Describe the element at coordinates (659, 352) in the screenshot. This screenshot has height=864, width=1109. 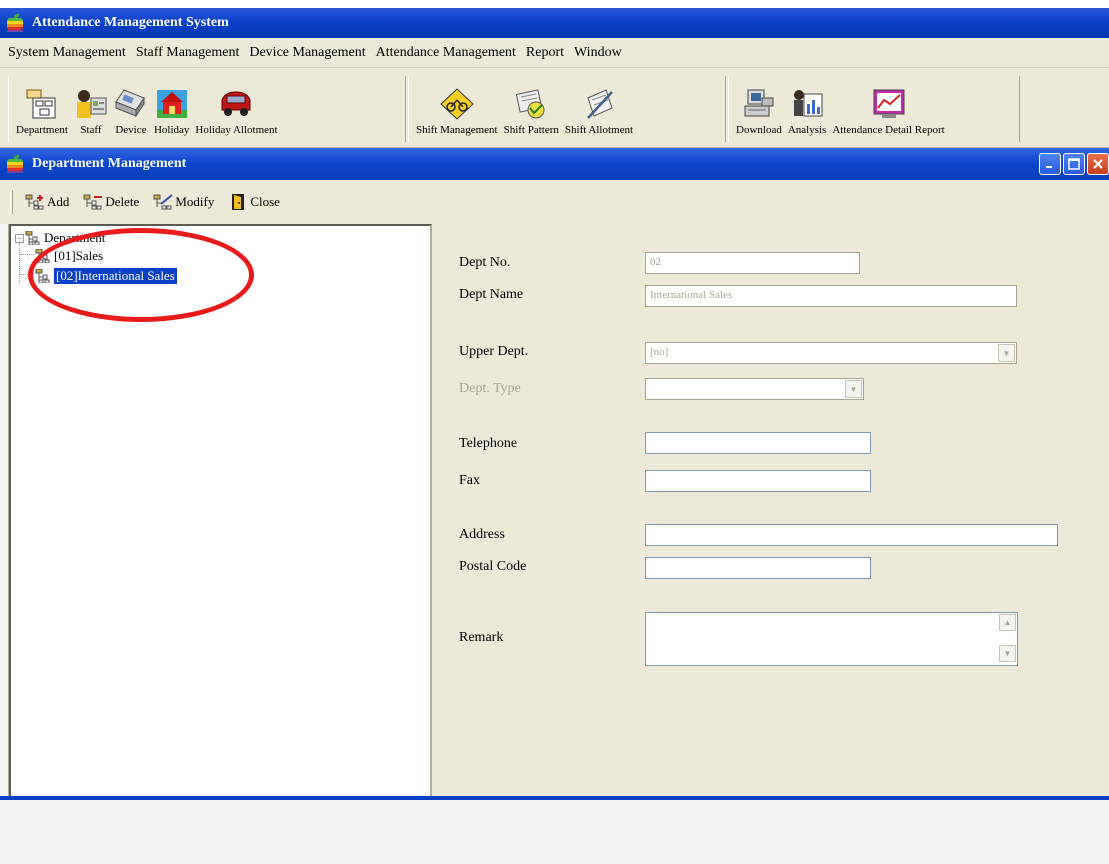
I see `upper-dept-value: [no]` at that location.